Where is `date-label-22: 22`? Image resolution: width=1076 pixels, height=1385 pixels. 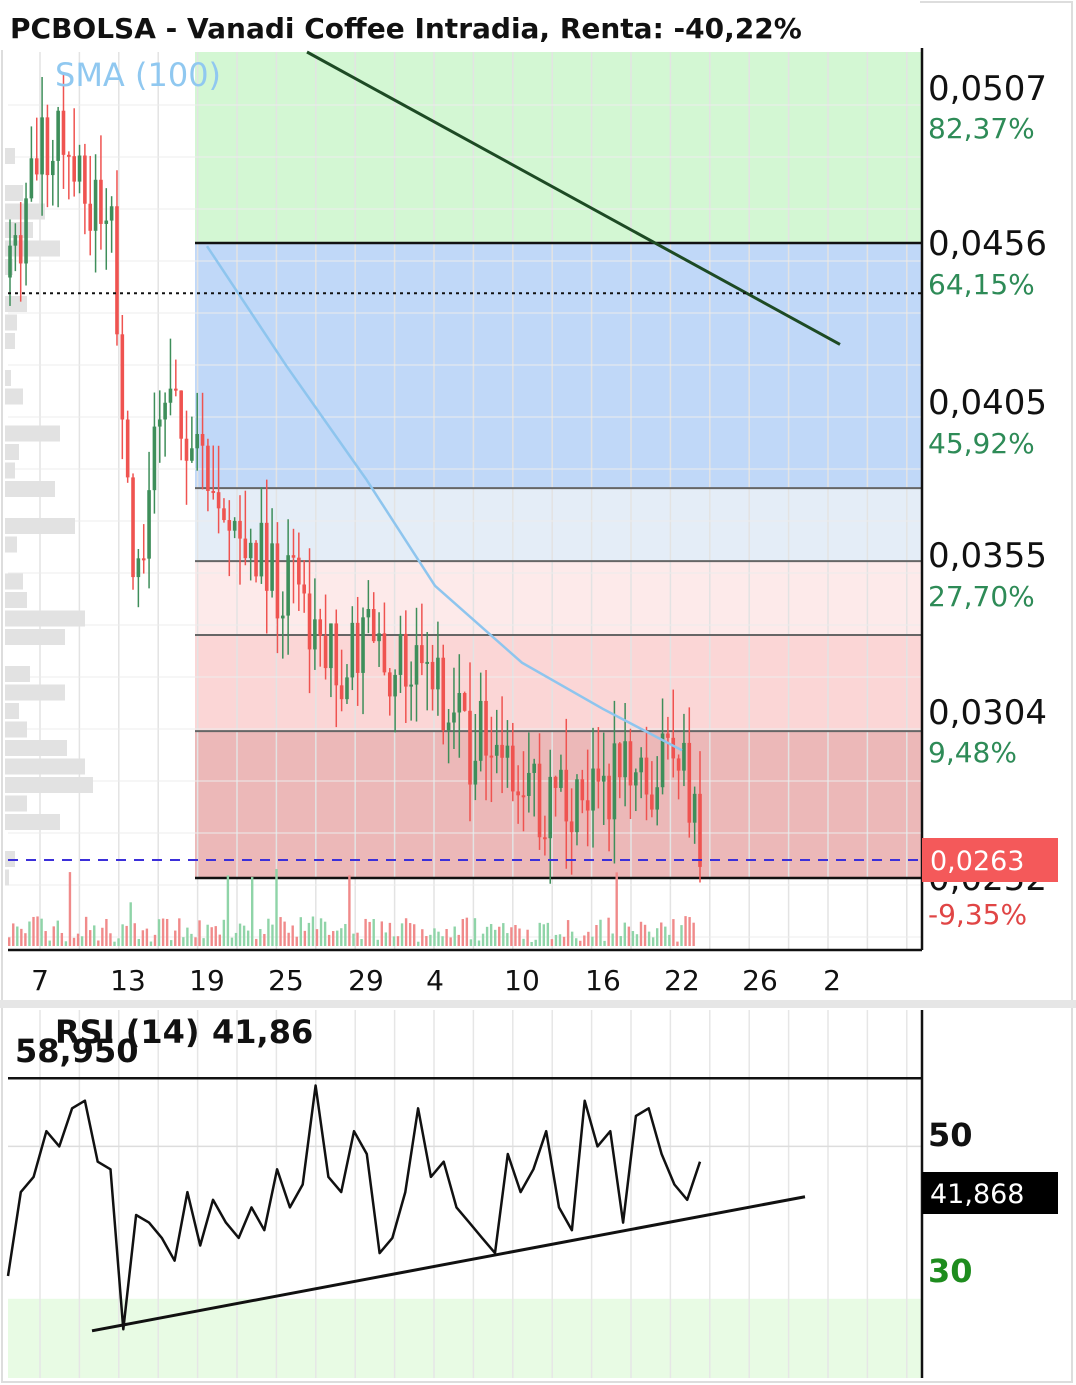 date-label-22: 22 is located at coordinates (682, 980).